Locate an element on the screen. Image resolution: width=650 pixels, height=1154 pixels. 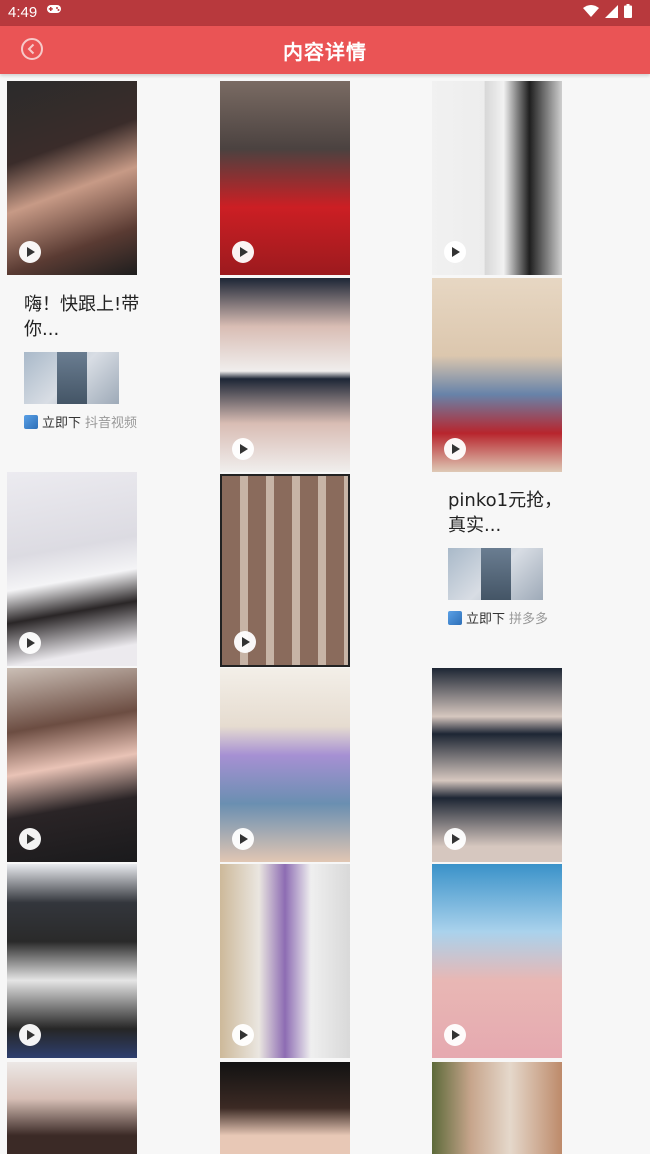
page-title: 内容详情 is located at coordinates (325, 52).